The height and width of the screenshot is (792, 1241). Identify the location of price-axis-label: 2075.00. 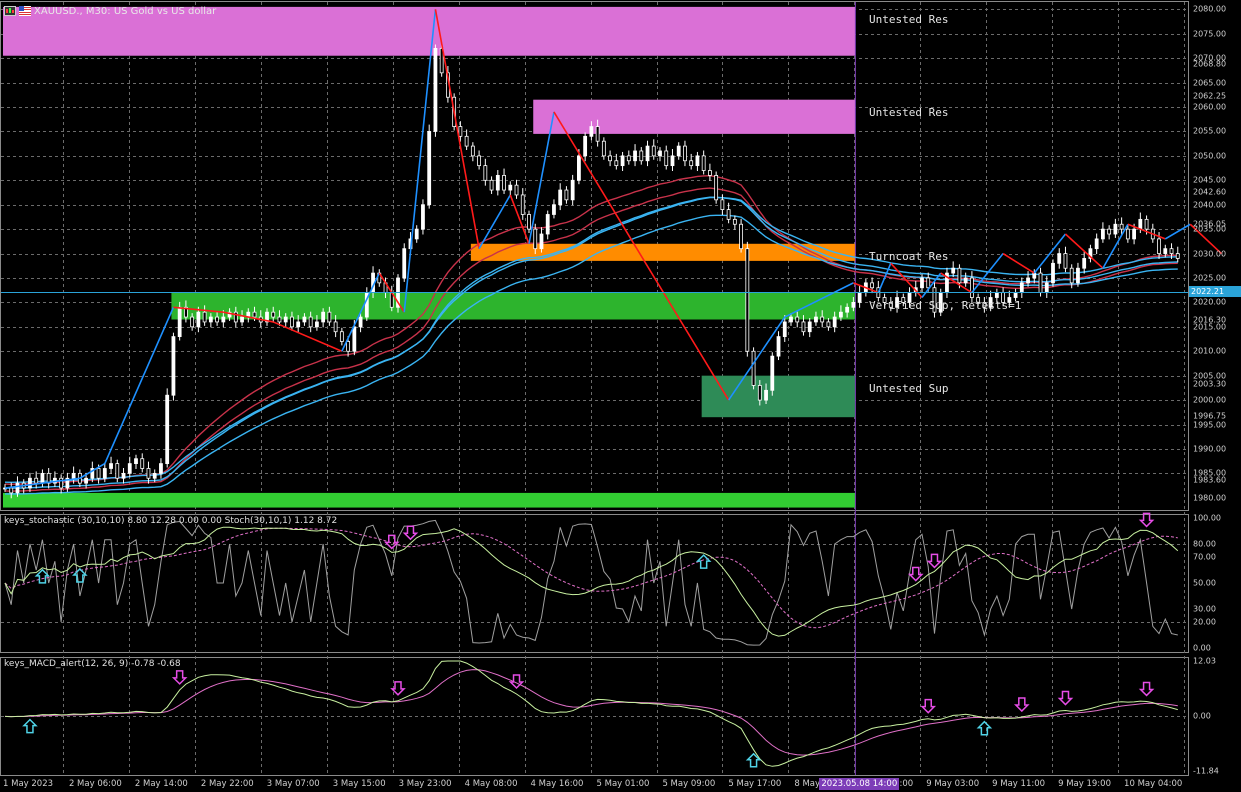
(1210, 34).